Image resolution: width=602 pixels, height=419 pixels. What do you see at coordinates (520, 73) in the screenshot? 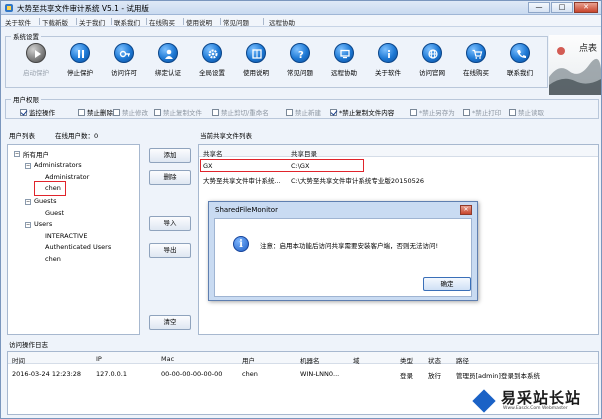
I see `contact-us-label: 联系我们` at bounding box center [520, 73].